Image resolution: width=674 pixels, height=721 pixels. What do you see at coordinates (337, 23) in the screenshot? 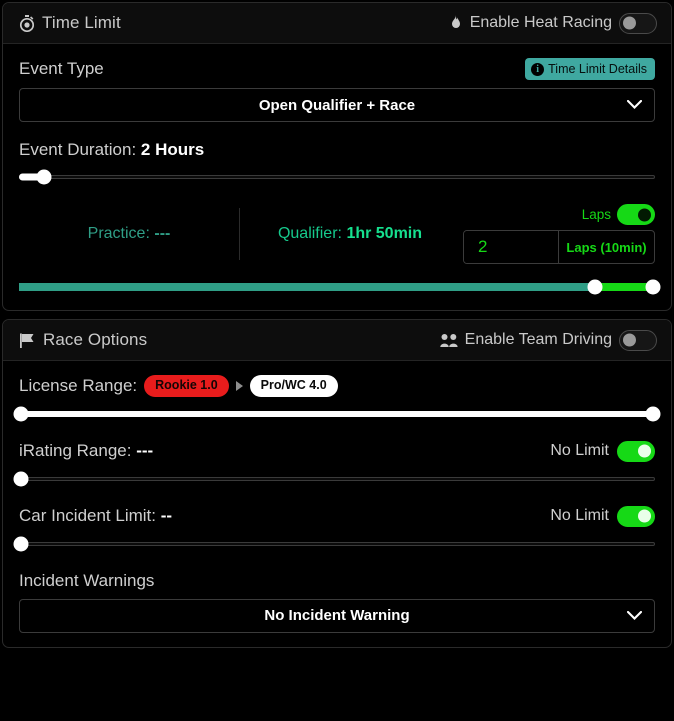
I see `time-limit-header: Time Limit Enable Heat Racing` at bounding box center [337, 23].